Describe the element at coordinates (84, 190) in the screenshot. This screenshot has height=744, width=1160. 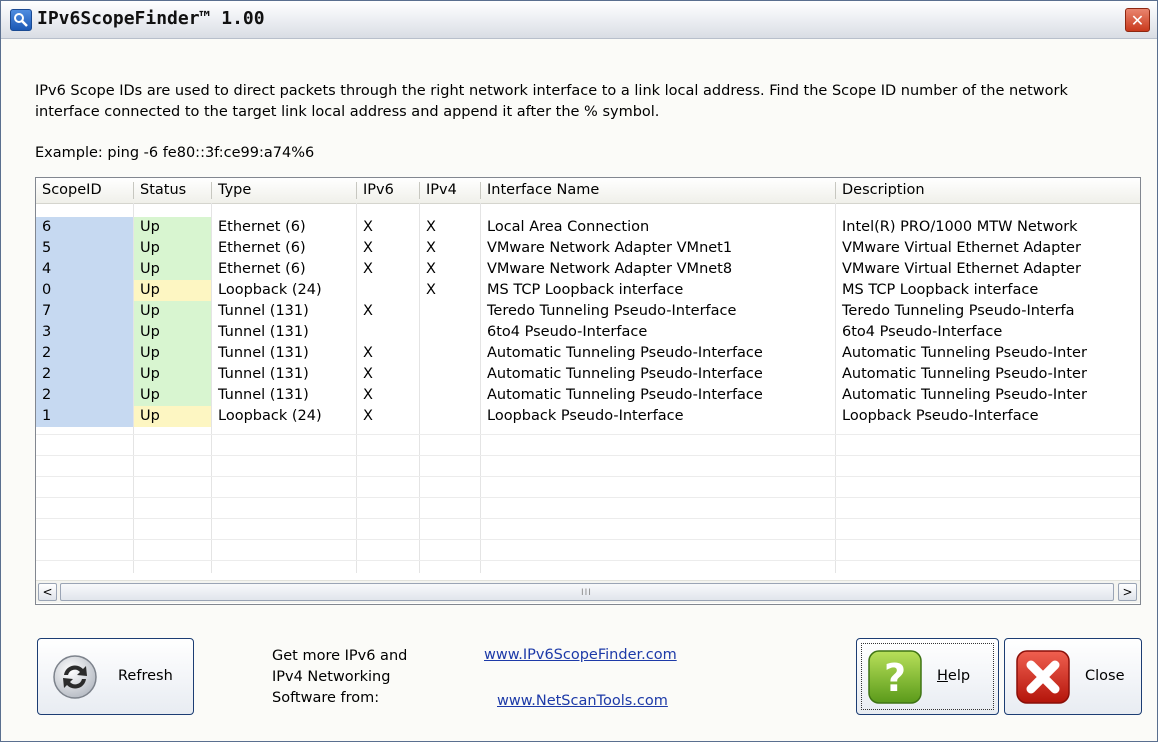
I see `column-header-scopeid: ScopeID` at that location.